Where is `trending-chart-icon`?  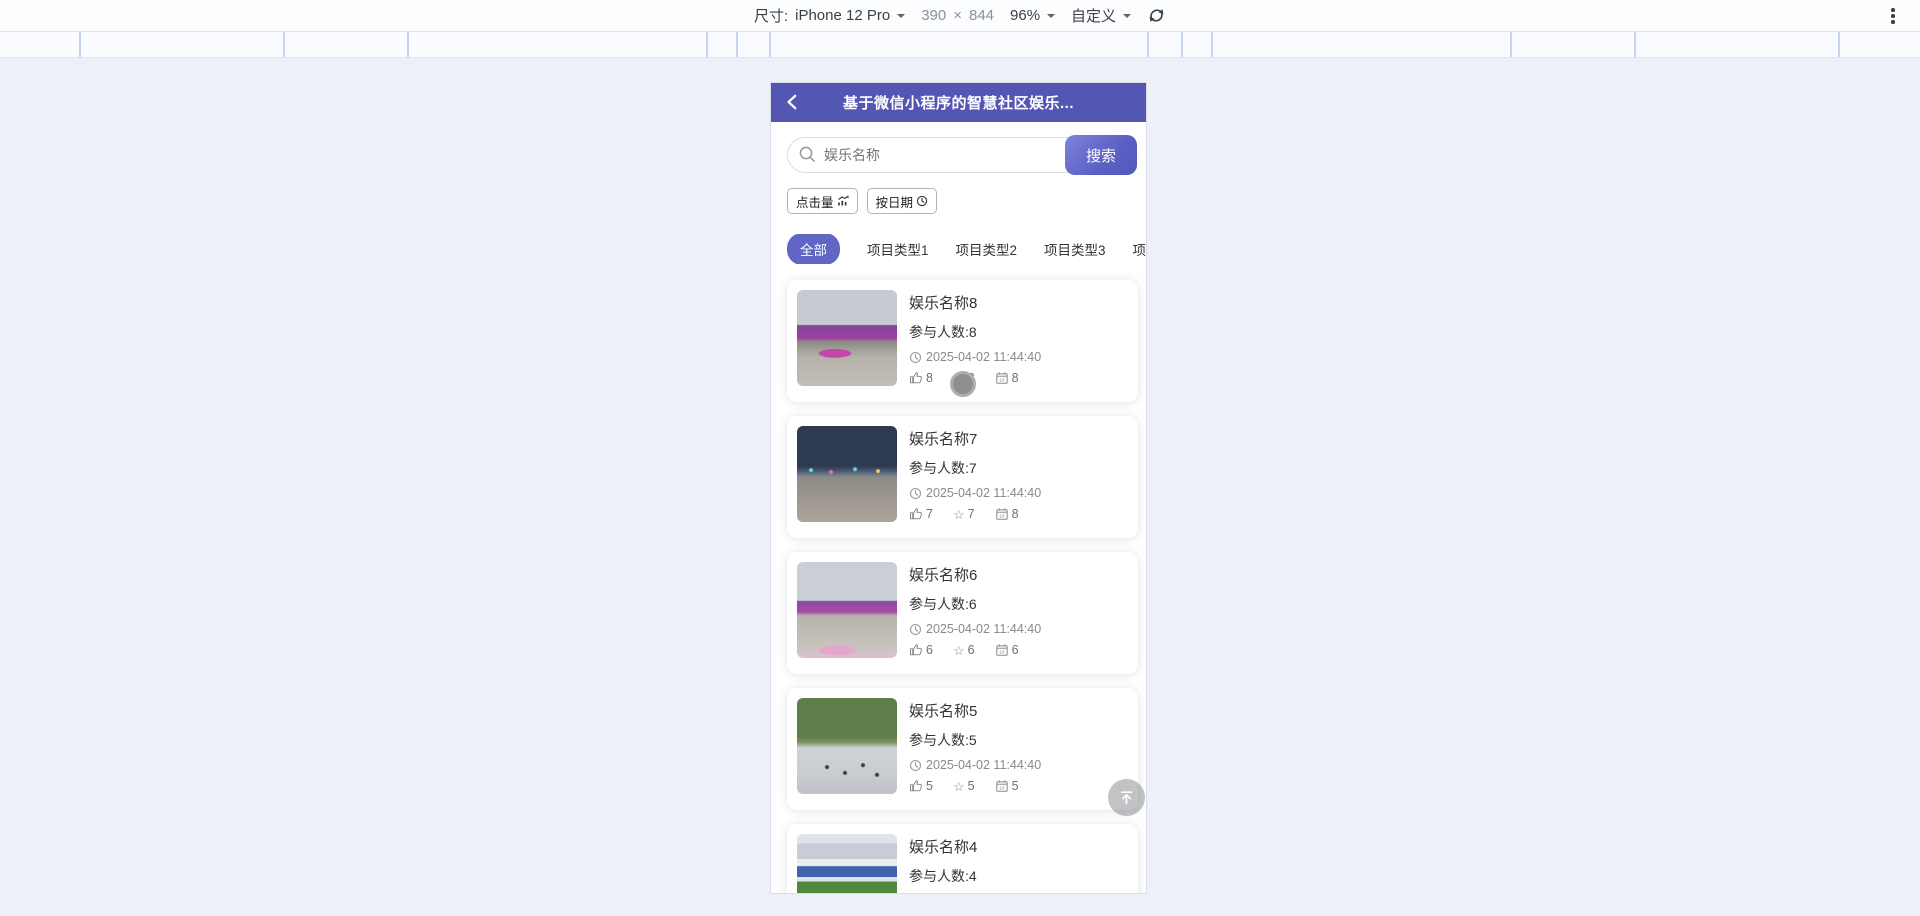
trending-chart-icon is located at coordinates (843, 200).